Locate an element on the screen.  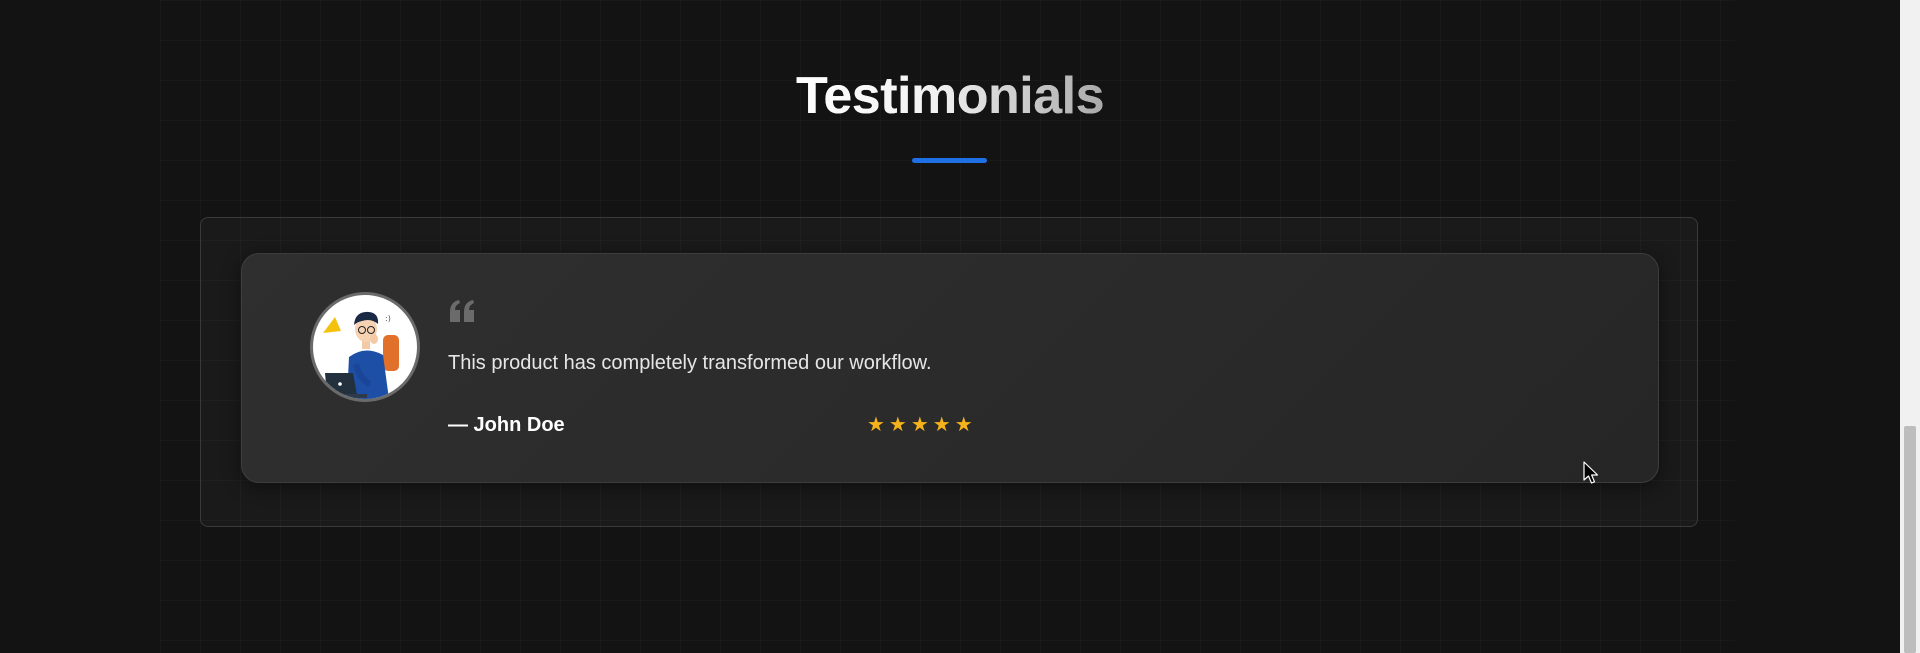
star-rating: ★★★★★ is located at coordinates (922, 425).